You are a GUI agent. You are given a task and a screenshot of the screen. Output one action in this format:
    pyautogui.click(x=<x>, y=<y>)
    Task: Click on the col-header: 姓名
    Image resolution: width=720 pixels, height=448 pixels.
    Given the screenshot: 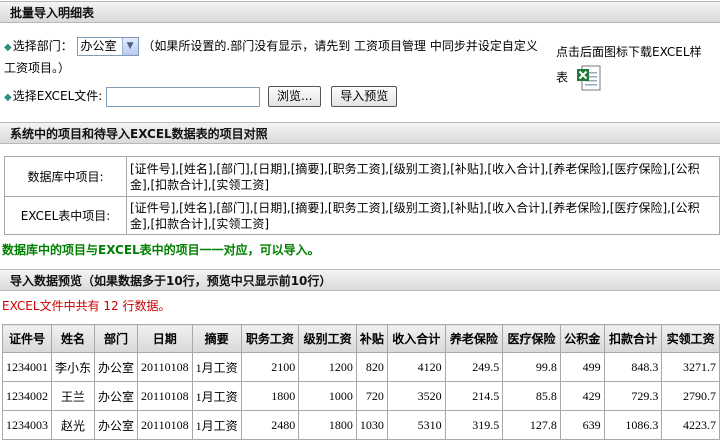 What is the action you would take?
    pyautogui.click(x=73, y=338)
    